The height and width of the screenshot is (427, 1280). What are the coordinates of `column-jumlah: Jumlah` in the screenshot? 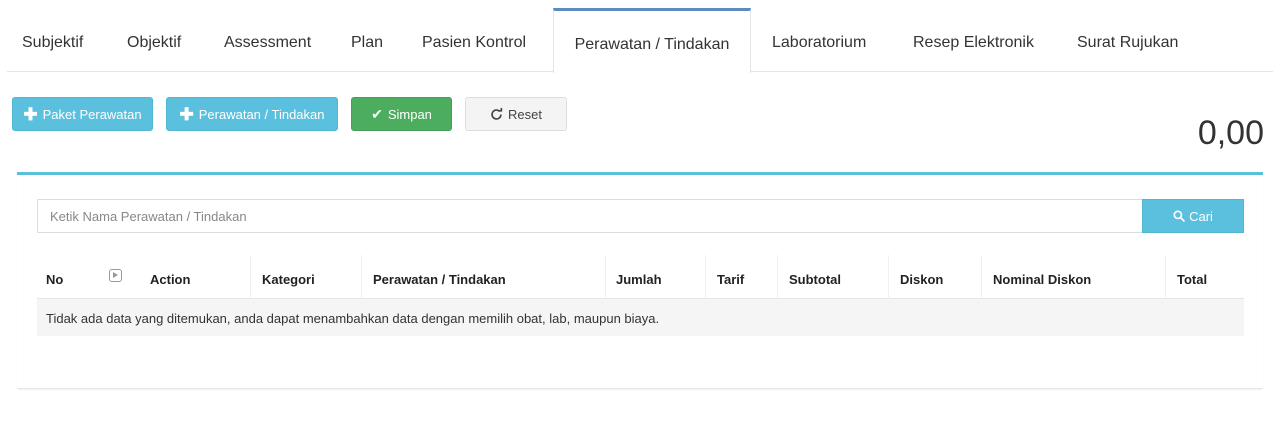 It's located at (639, 279).